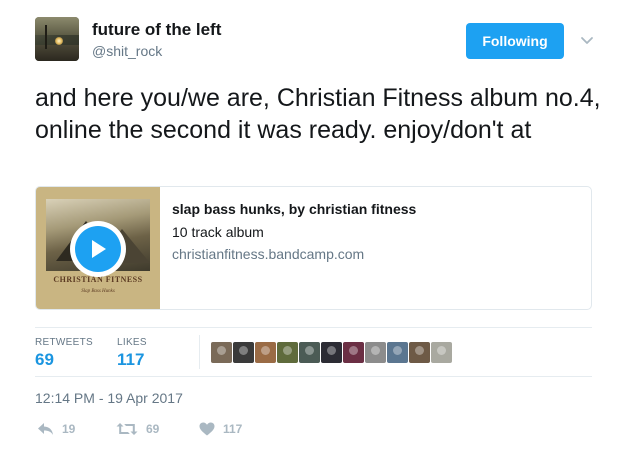  I want to click on likes-label: LIKES, so click(132, 342).